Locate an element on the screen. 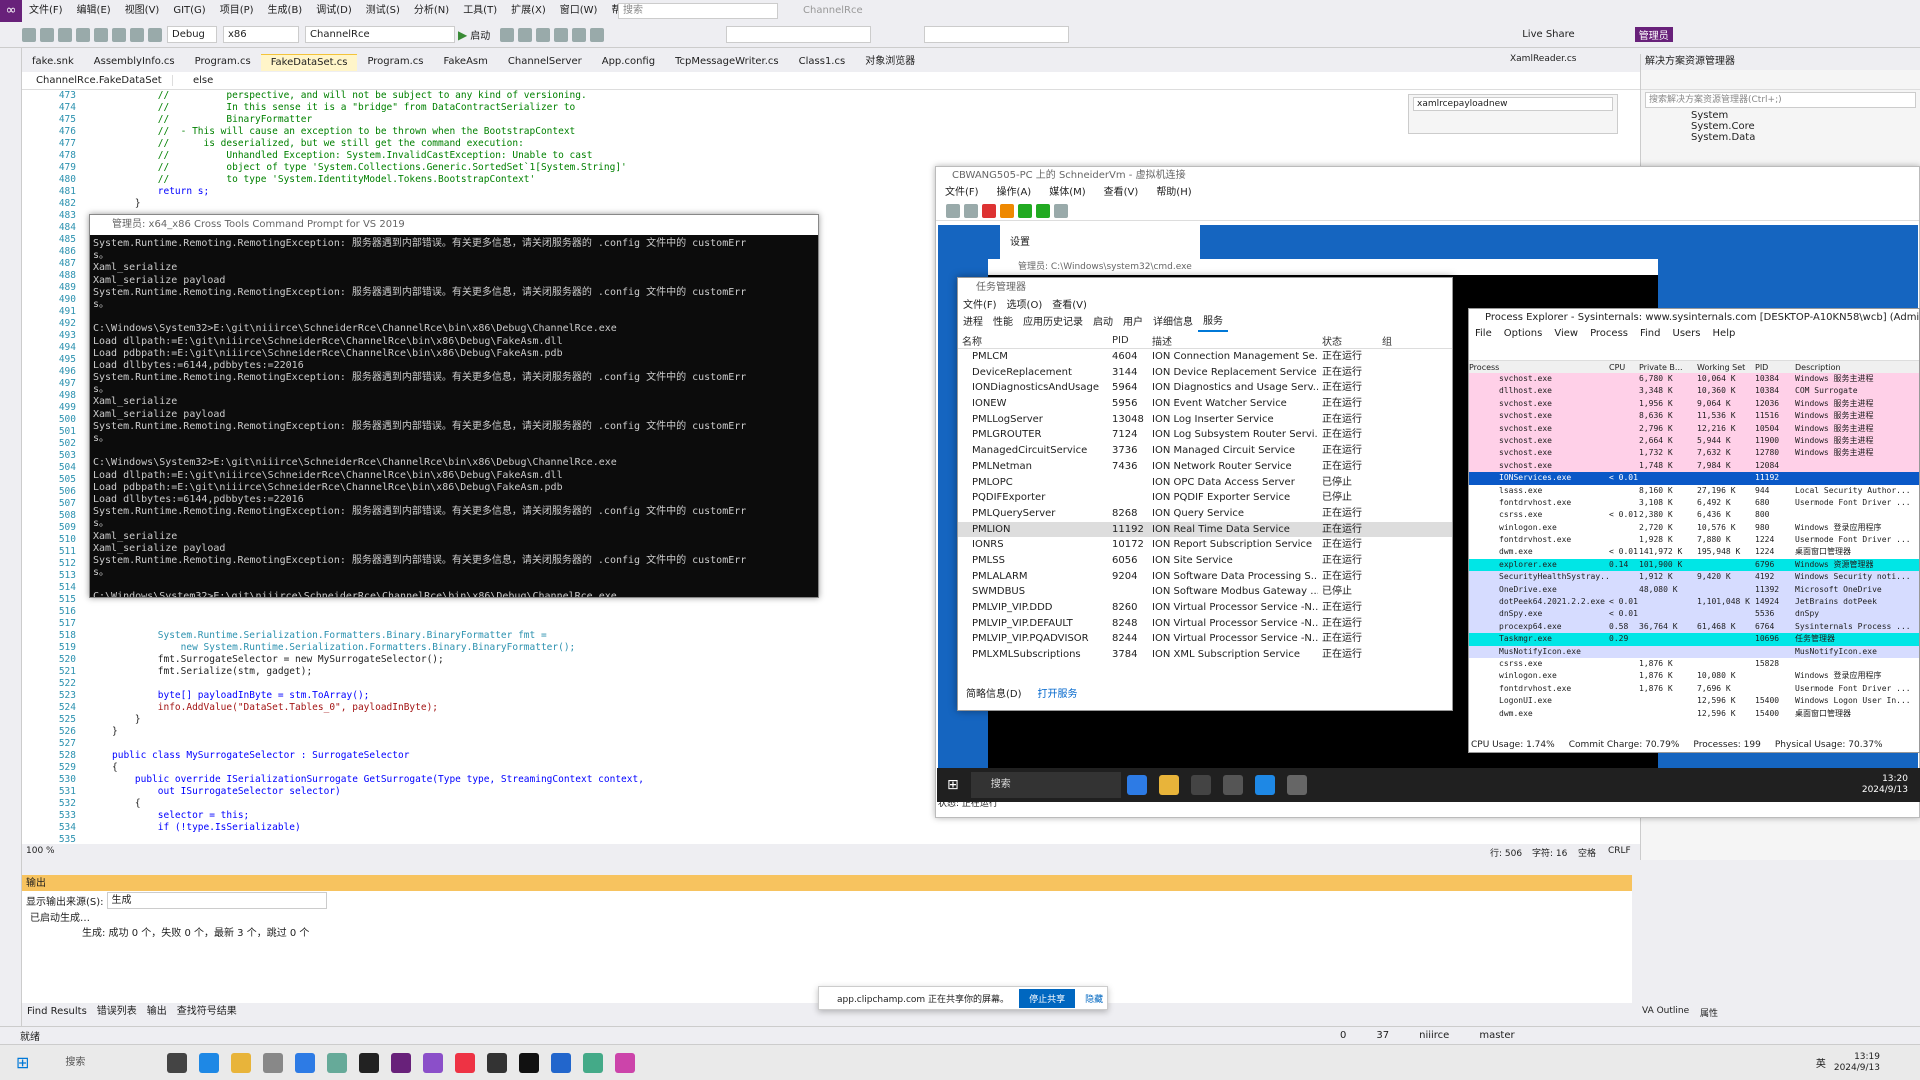  bottom-tab: 错误列表 is located at coordinates (117, 1012).